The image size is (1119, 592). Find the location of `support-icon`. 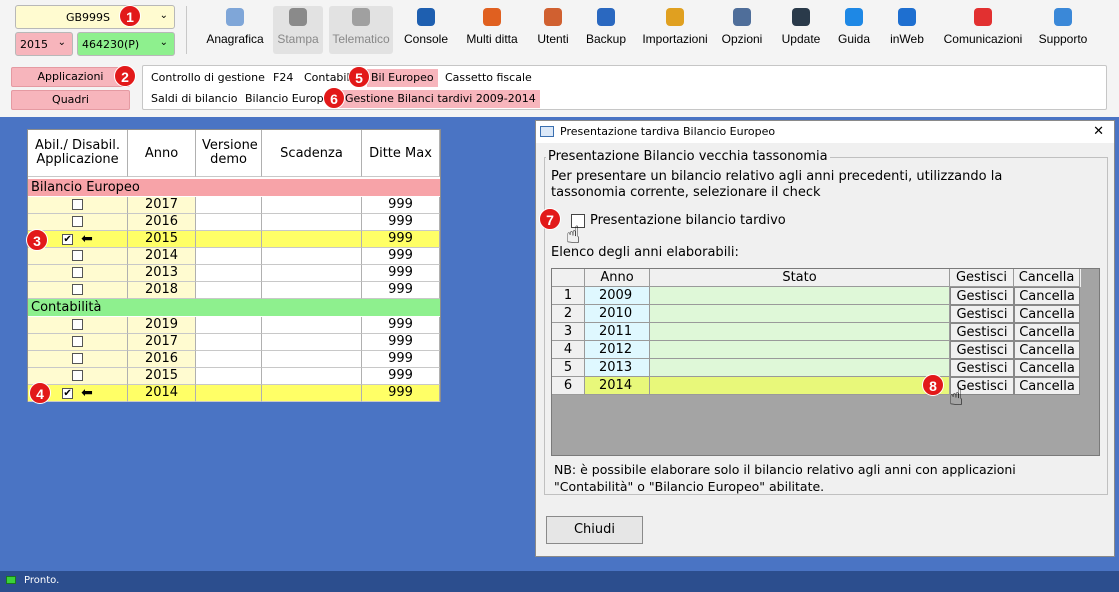

support-icon is located at coordinates (1063, 18).